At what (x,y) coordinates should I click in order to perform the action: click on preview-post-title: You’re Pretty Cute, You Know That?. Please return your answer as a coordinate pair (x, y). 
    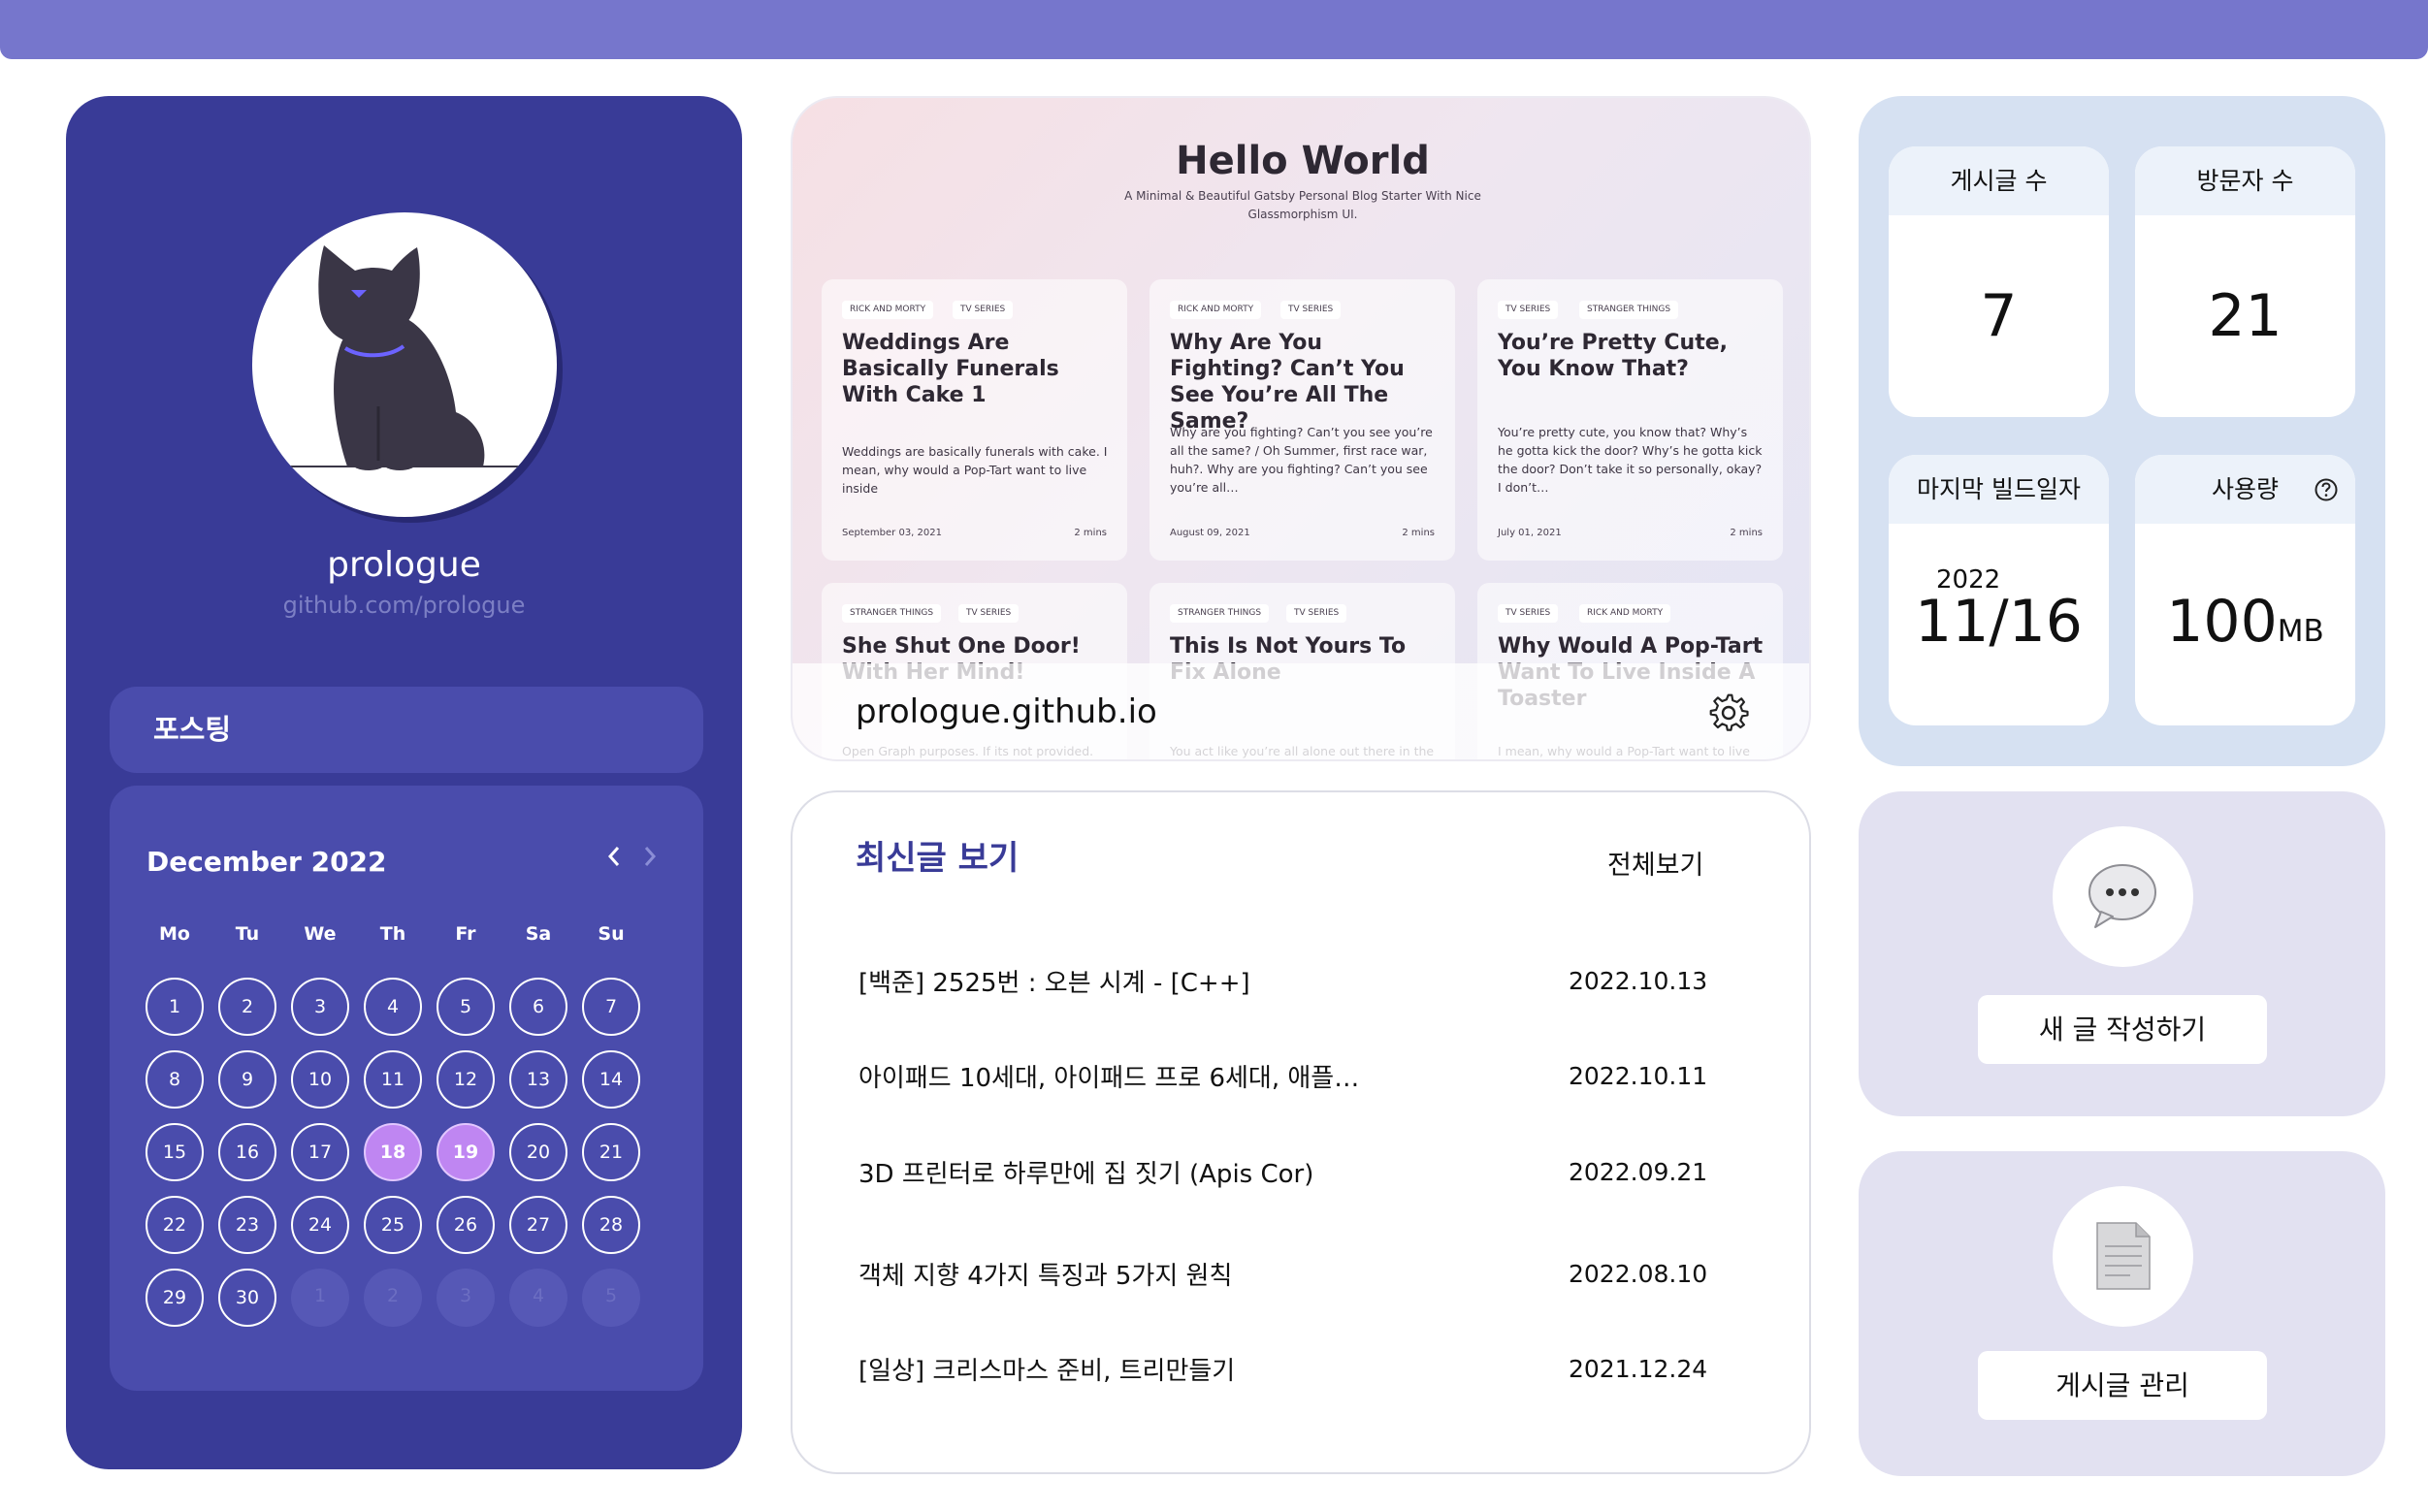
    Looking at the image, I should click on (1613, 356).